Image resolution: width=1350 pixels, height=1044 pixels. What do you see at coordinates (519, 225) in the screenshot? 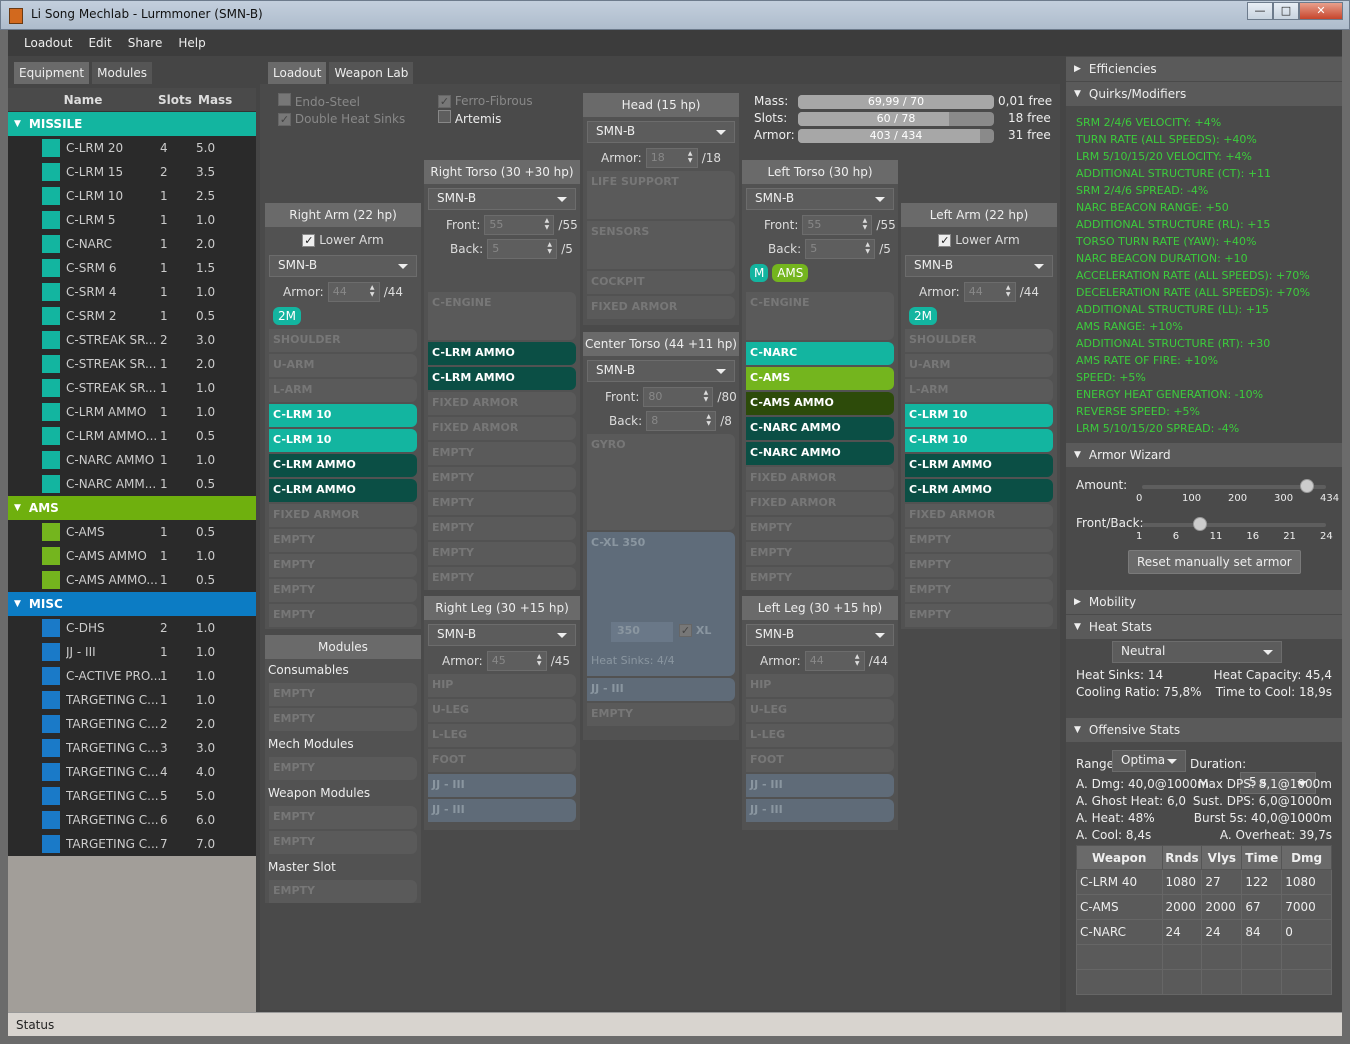
I see `right-torso-front-spinner: 55` at bounding box center [519, 225].